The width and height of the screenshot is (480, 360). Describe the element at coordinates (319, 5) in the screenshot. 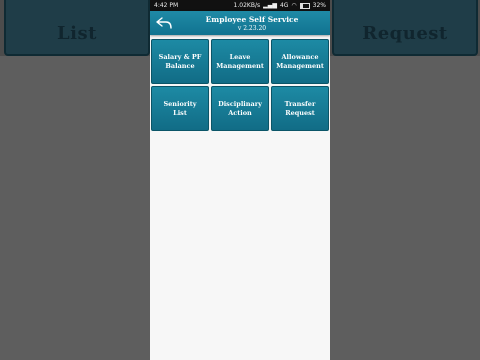

I see `battery-level: 32%` at that location.